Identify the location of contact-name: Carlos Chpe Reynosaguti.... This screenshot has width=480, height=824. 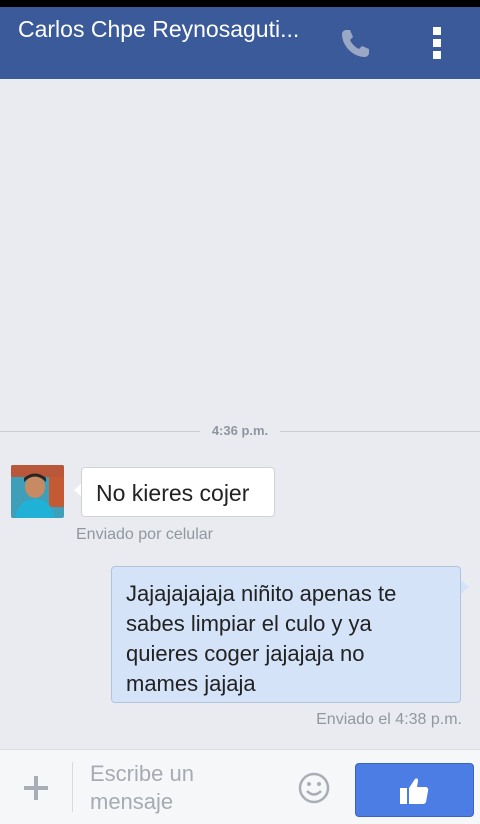
(168, 29).